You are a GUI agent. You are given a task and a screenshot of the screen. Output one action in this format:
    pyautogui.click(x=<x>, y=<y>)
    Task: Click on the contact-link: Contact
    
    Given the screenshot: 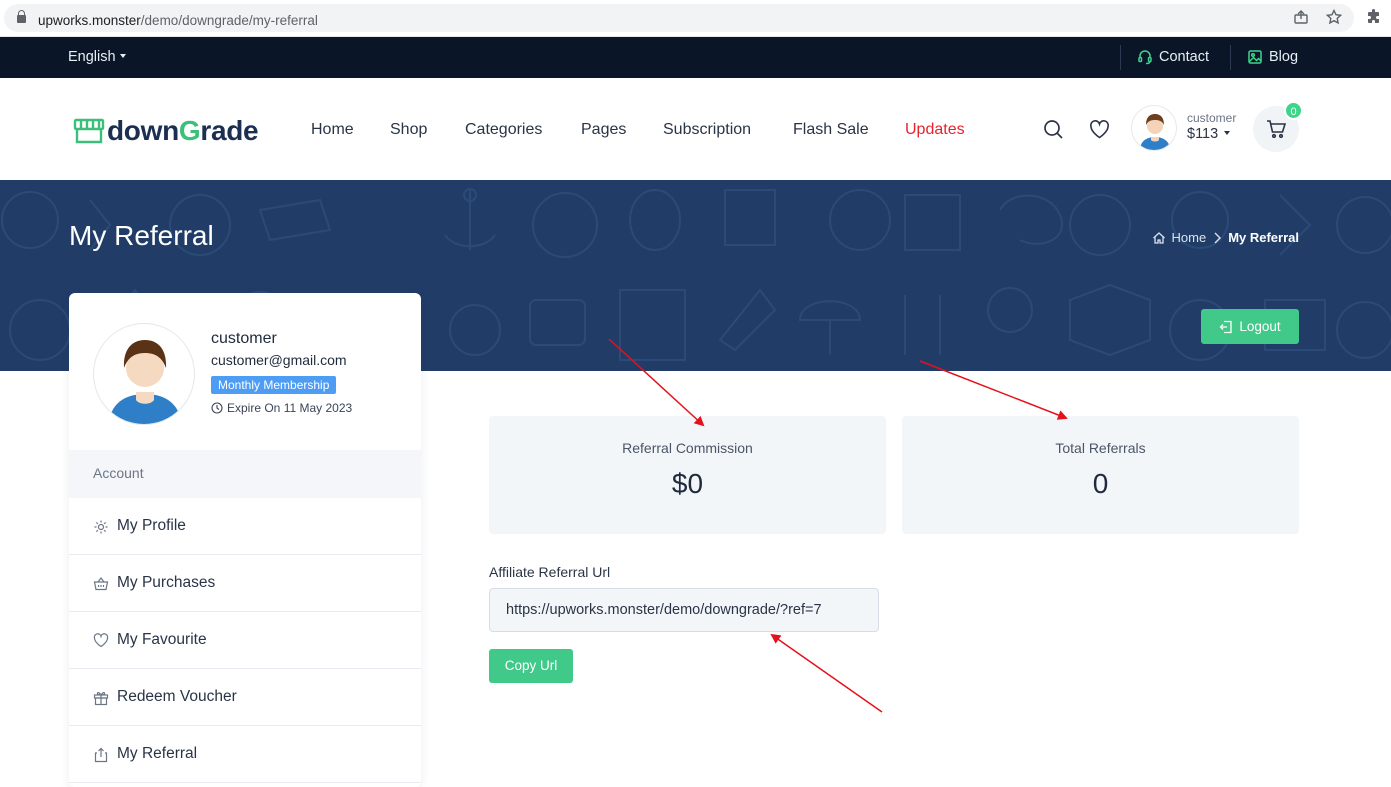 What is the action you would take?
    pyautogui.click(x=1173, y=57)
    